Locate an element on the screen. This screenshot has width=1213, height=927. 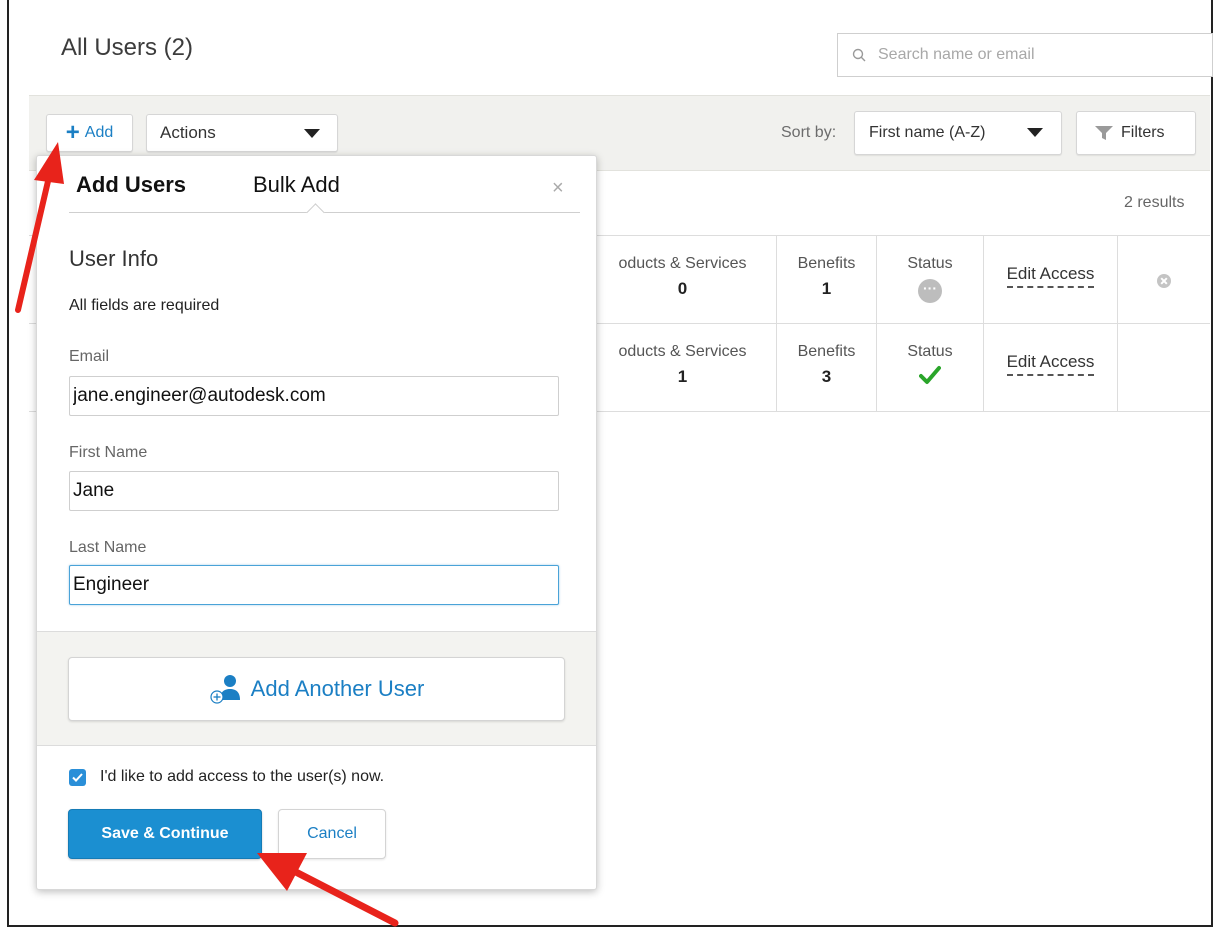
benefits-cell: Benefits 3 is located at coordinates (826, 368).